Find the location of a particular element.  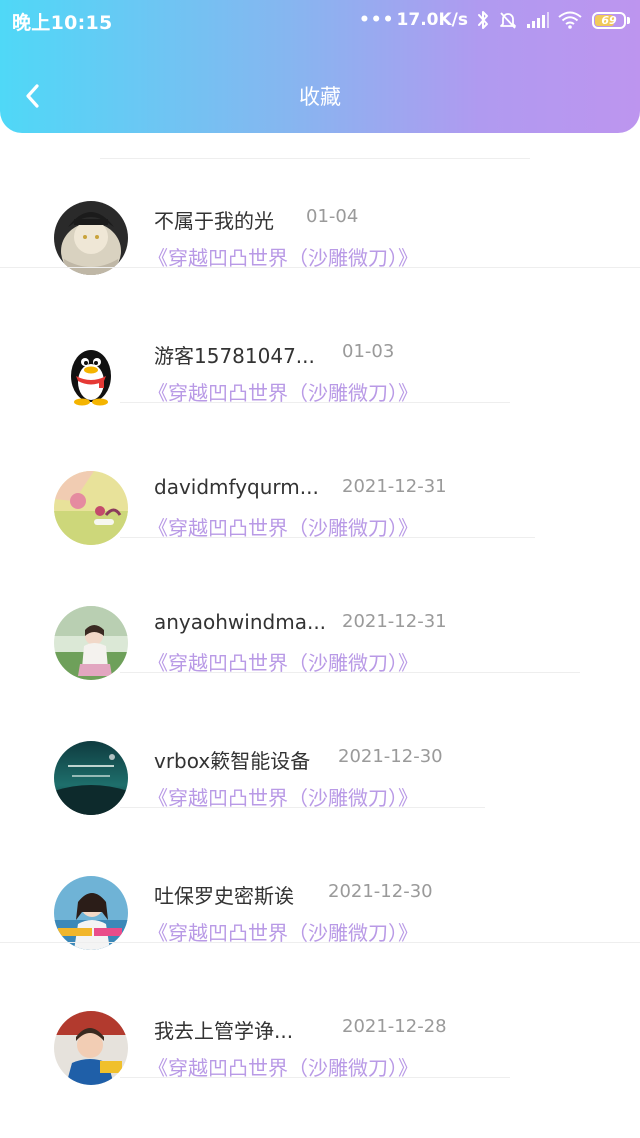

favorite-date: 01-04 is located at coordinates (332, 216).